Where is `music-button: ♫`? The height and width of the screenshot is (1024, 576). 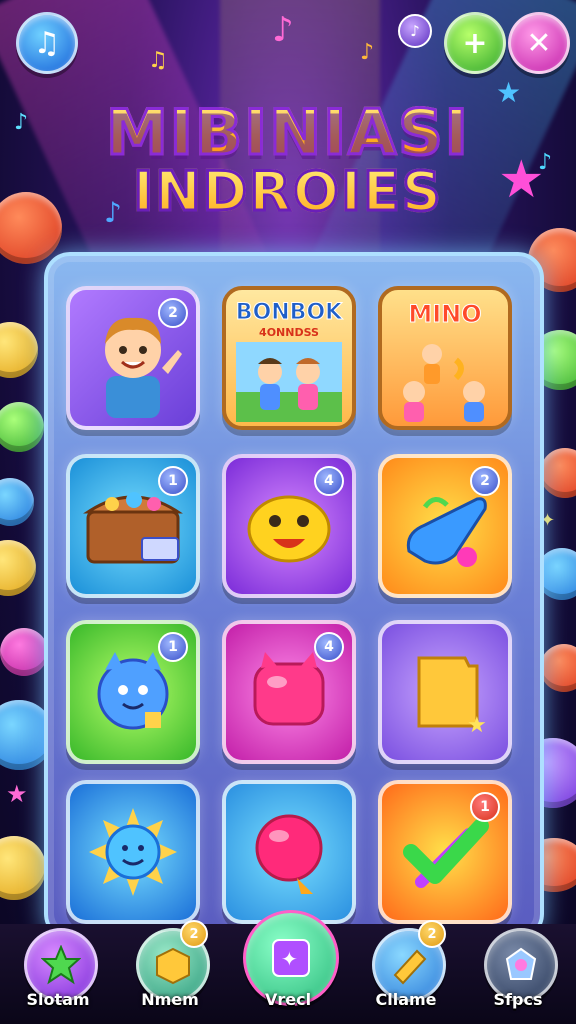 music-button: ♫ is located at coordinates (47, 43).